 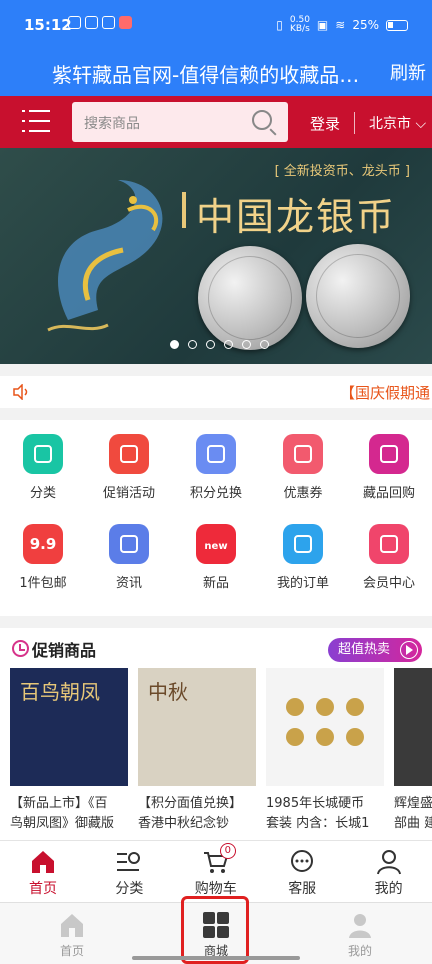 What do you see at coordinates (128, 493) in the screenshot?
I see `quick-link-label: 促销活动` at bounding box center [128, 493].